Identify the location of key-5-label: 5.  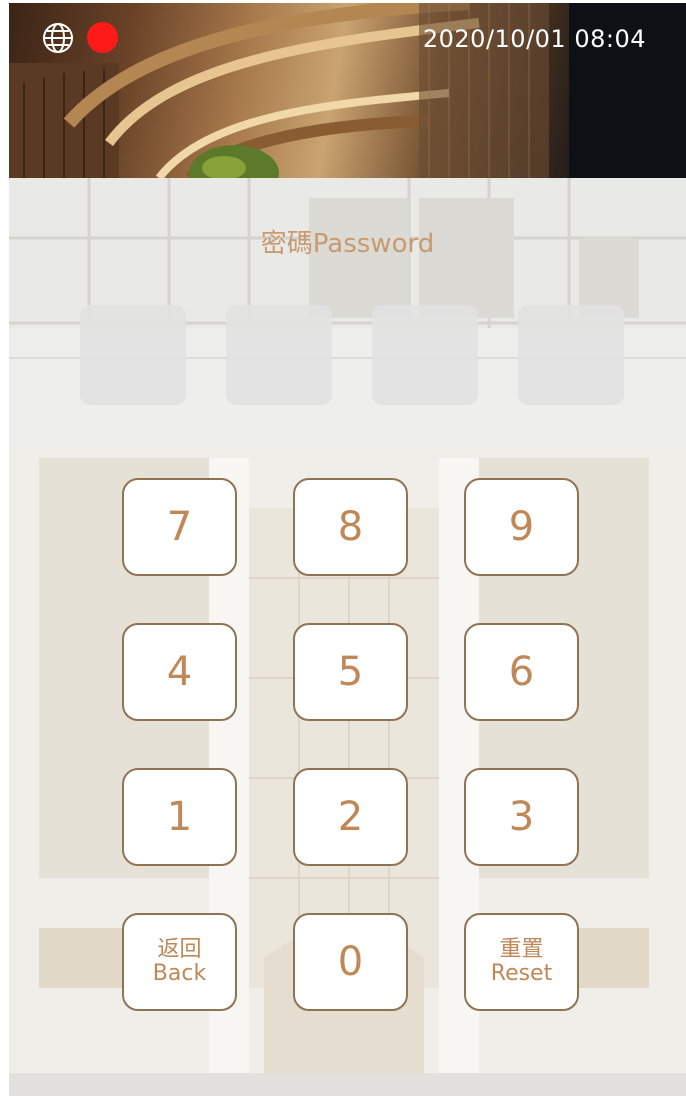
(350, 672).